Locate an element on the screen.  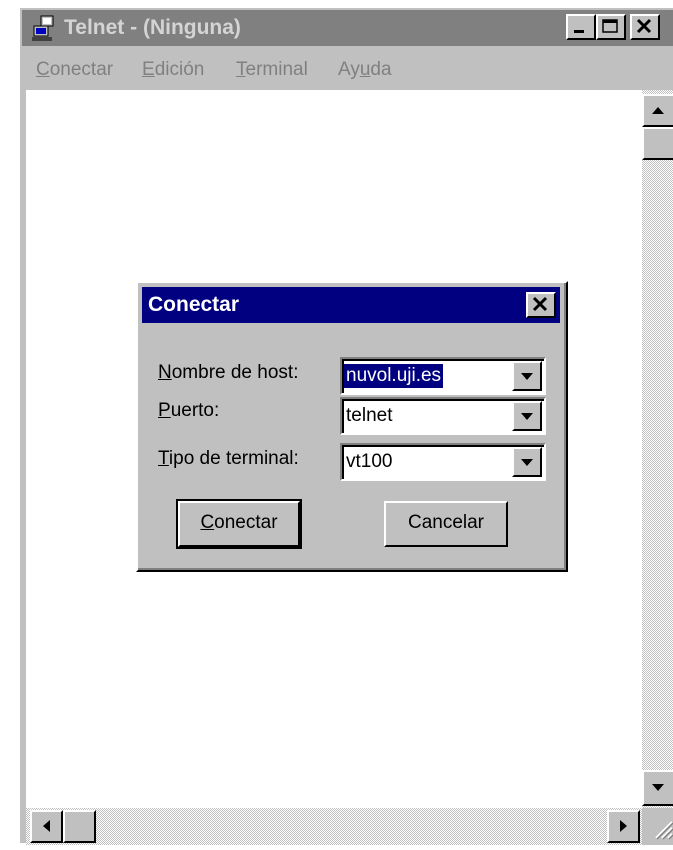
scroll-right-button is located at coordinates (623, 826).